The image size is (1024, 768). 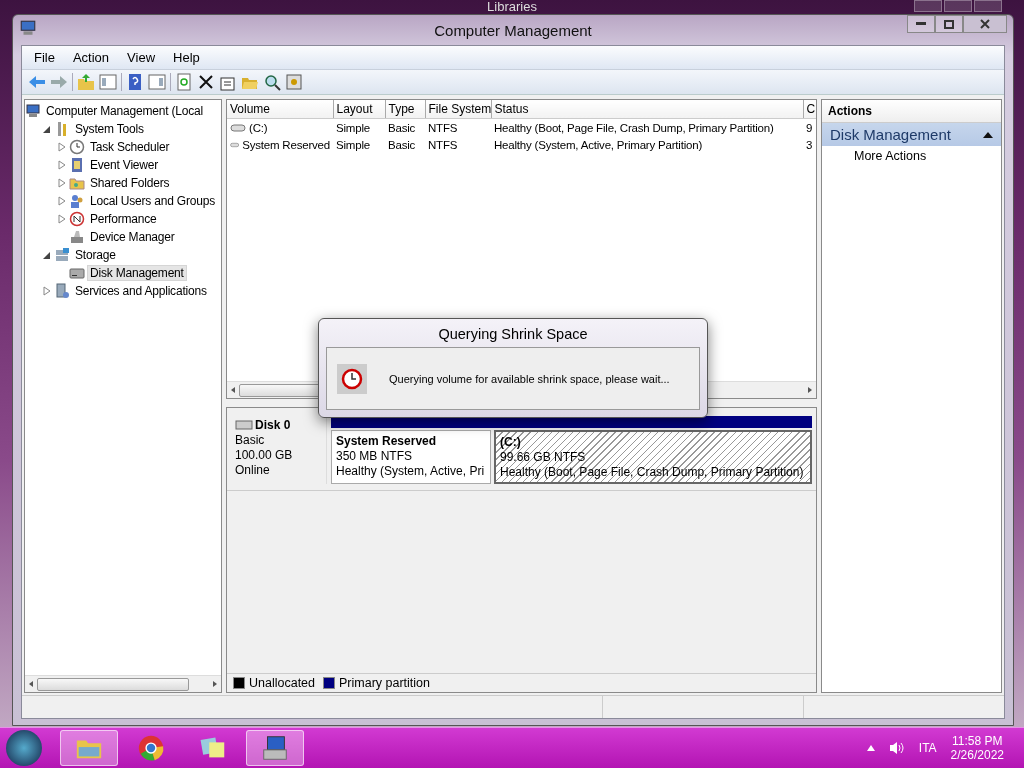 I want to click on disk-type: Basic, so click(x=250, y=440).